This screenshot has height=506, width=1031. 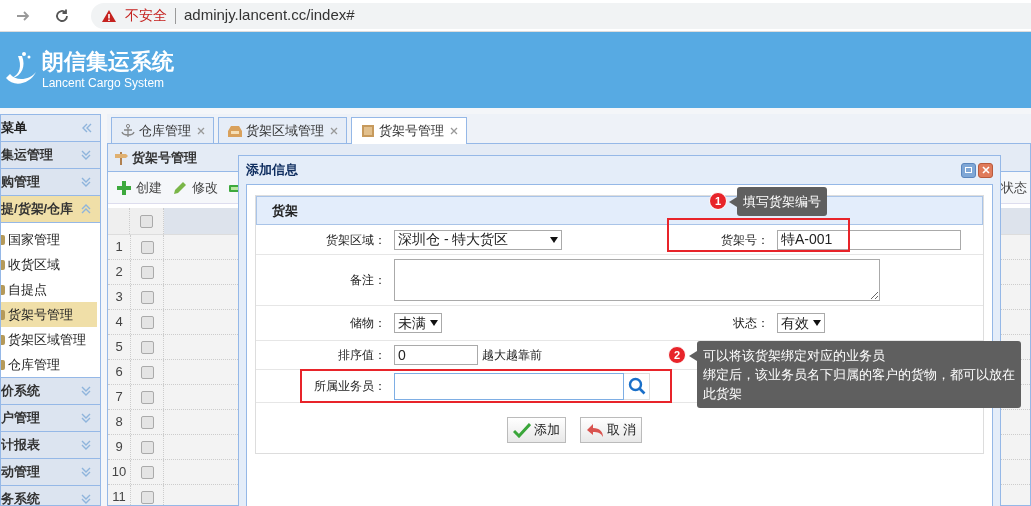 I want to click on plus-icon, so click(x=124, y=187).